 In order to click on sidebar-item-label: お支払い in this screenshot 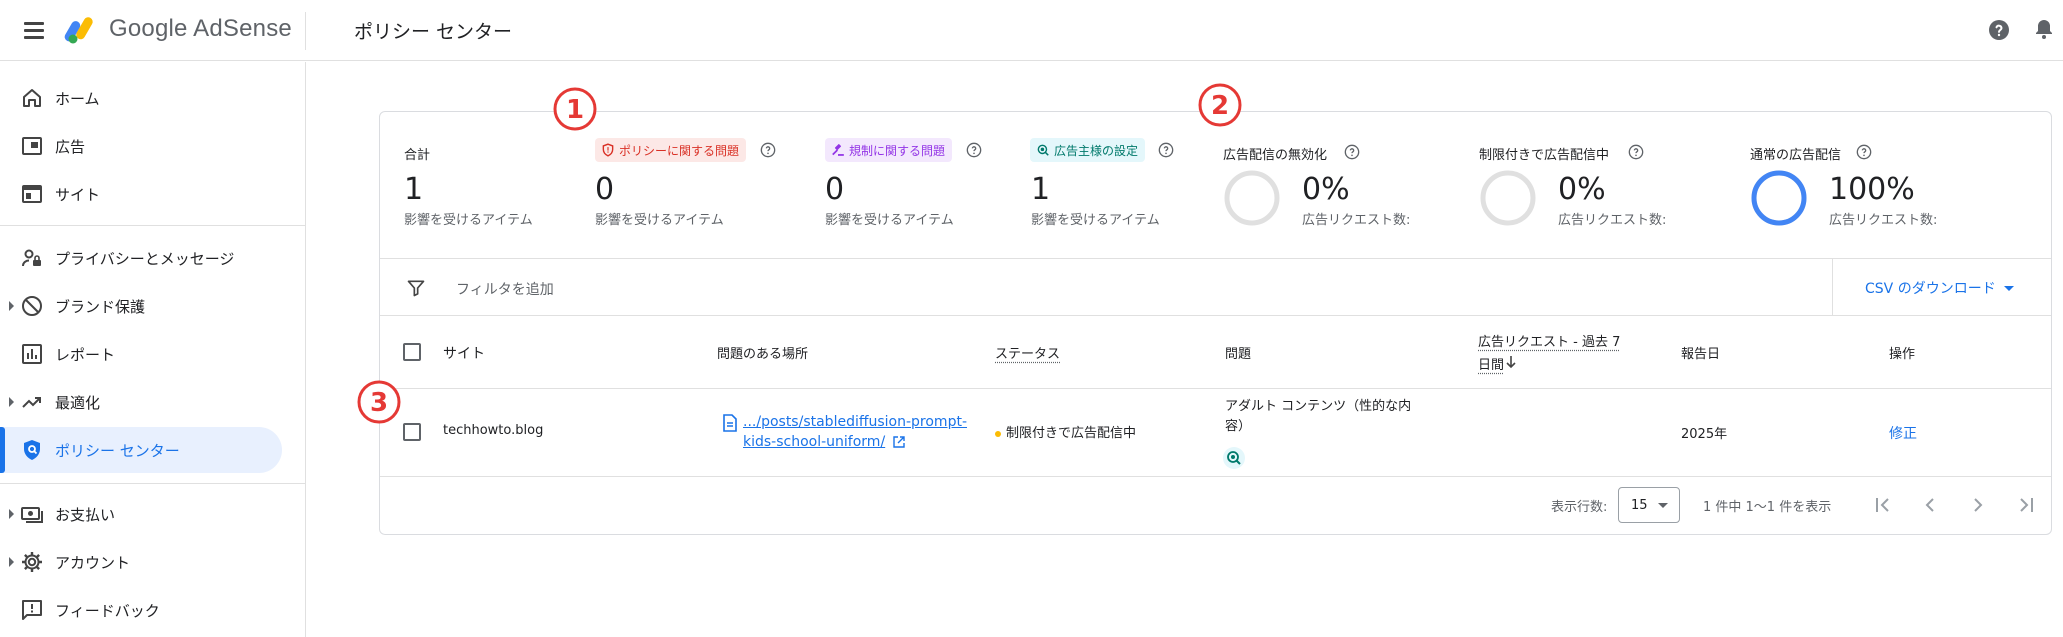, I will do `click(85, 514)`.